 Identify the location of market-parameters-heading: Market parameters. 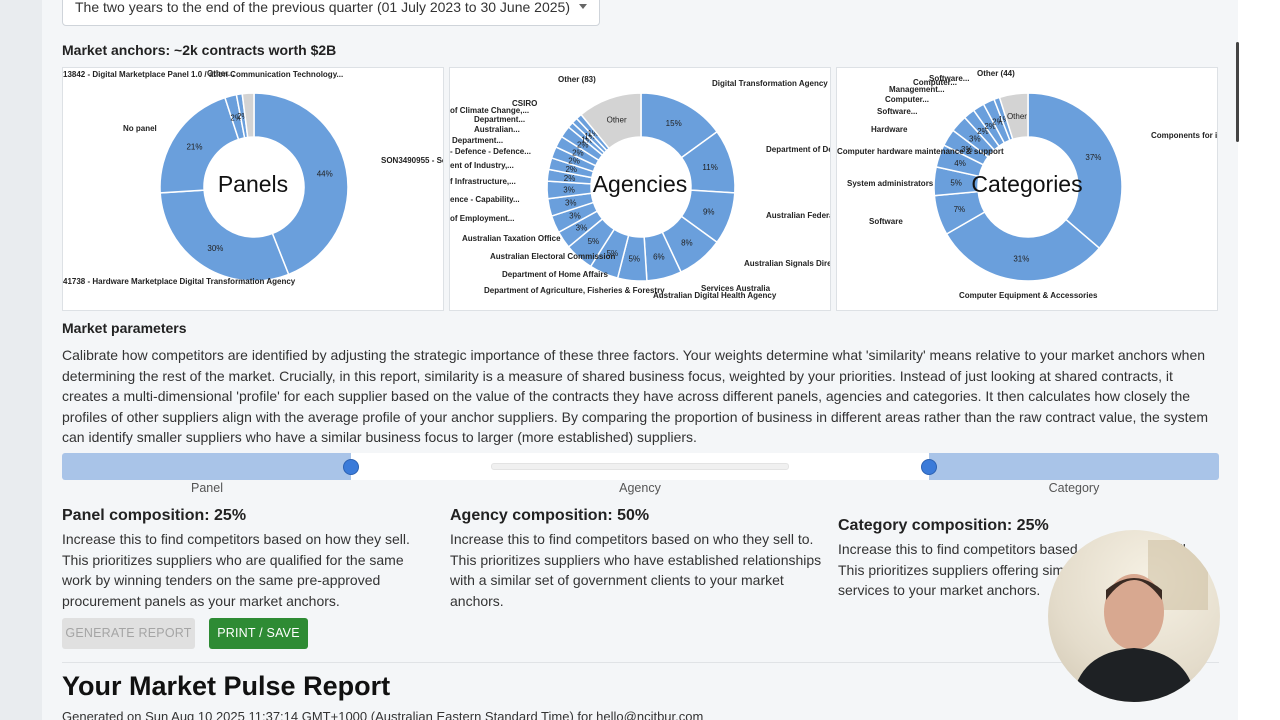
(124, 328).